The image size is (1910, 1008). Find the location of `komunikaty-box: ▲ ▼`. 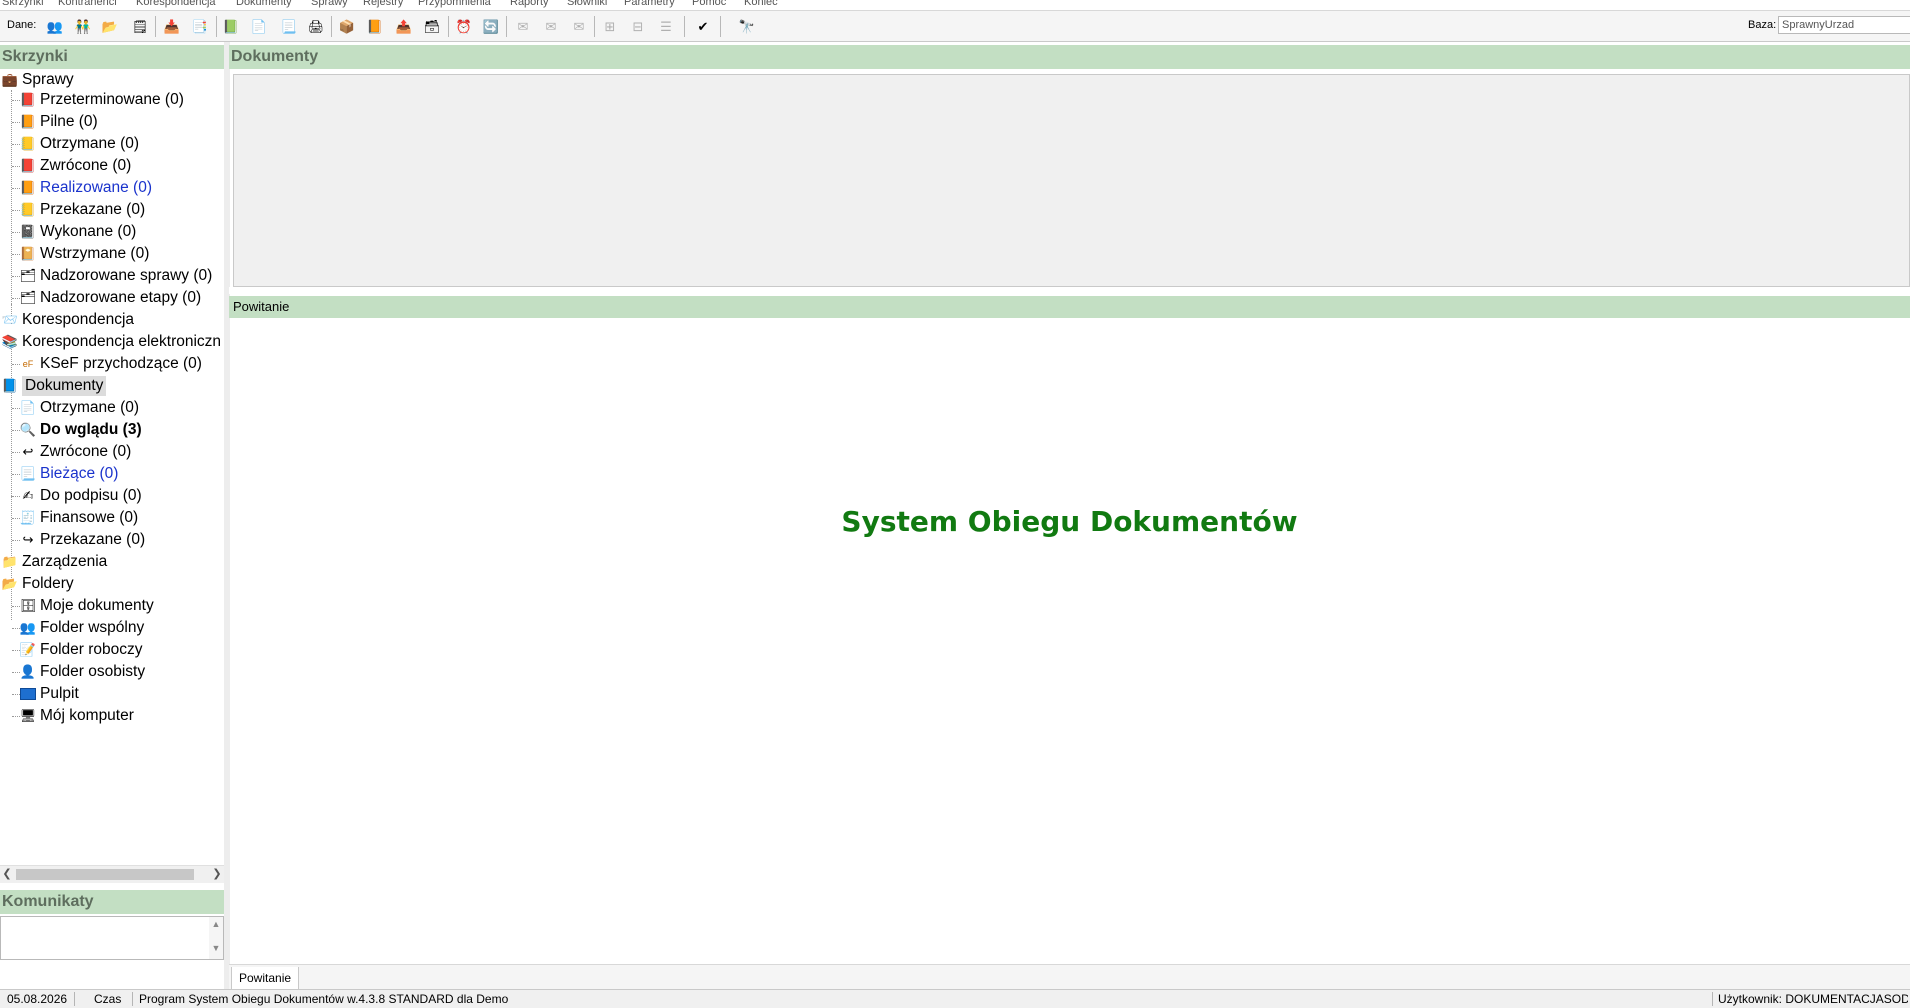

komunikaty-box: ▲ ▼ is located at coordinates (112, 938).